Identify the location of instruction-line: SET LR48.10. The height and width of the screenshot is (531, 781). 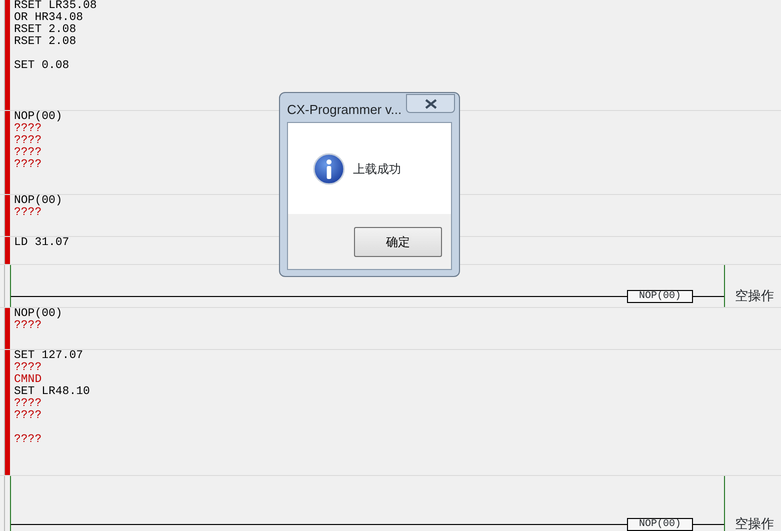
(52, 392).